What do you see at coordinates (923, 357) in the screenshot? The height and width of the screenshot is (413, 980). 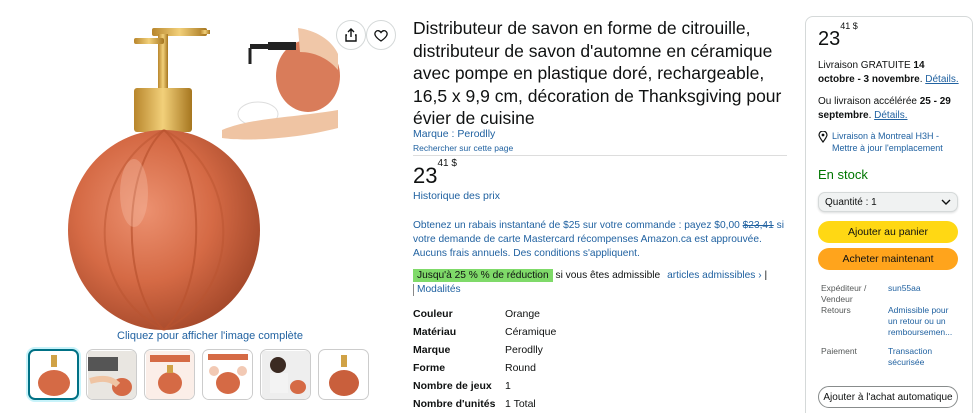 I see `payment-value: Transaction sécurisée` at bounding box center [923, 357].